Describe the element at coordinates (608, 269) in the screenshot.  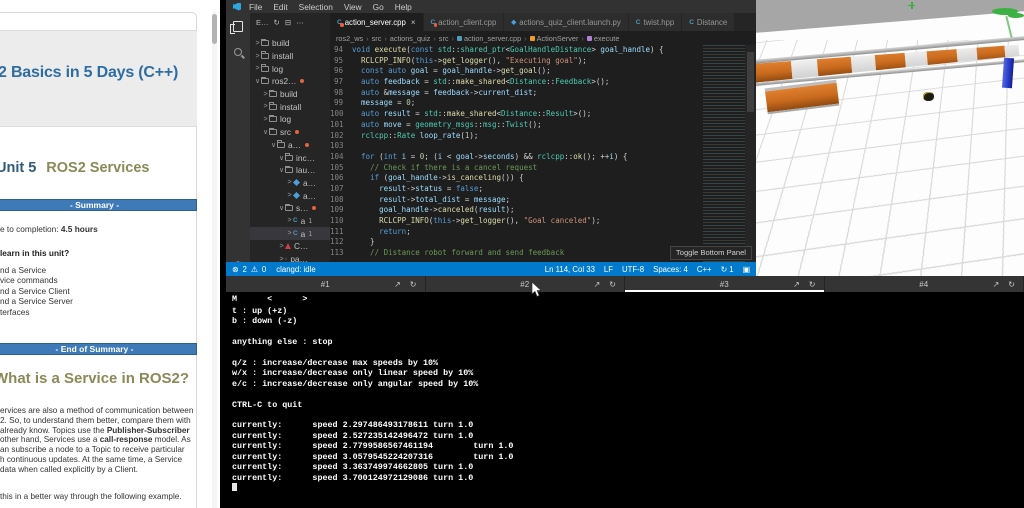
I see `eol-indicator: LF` at that location.